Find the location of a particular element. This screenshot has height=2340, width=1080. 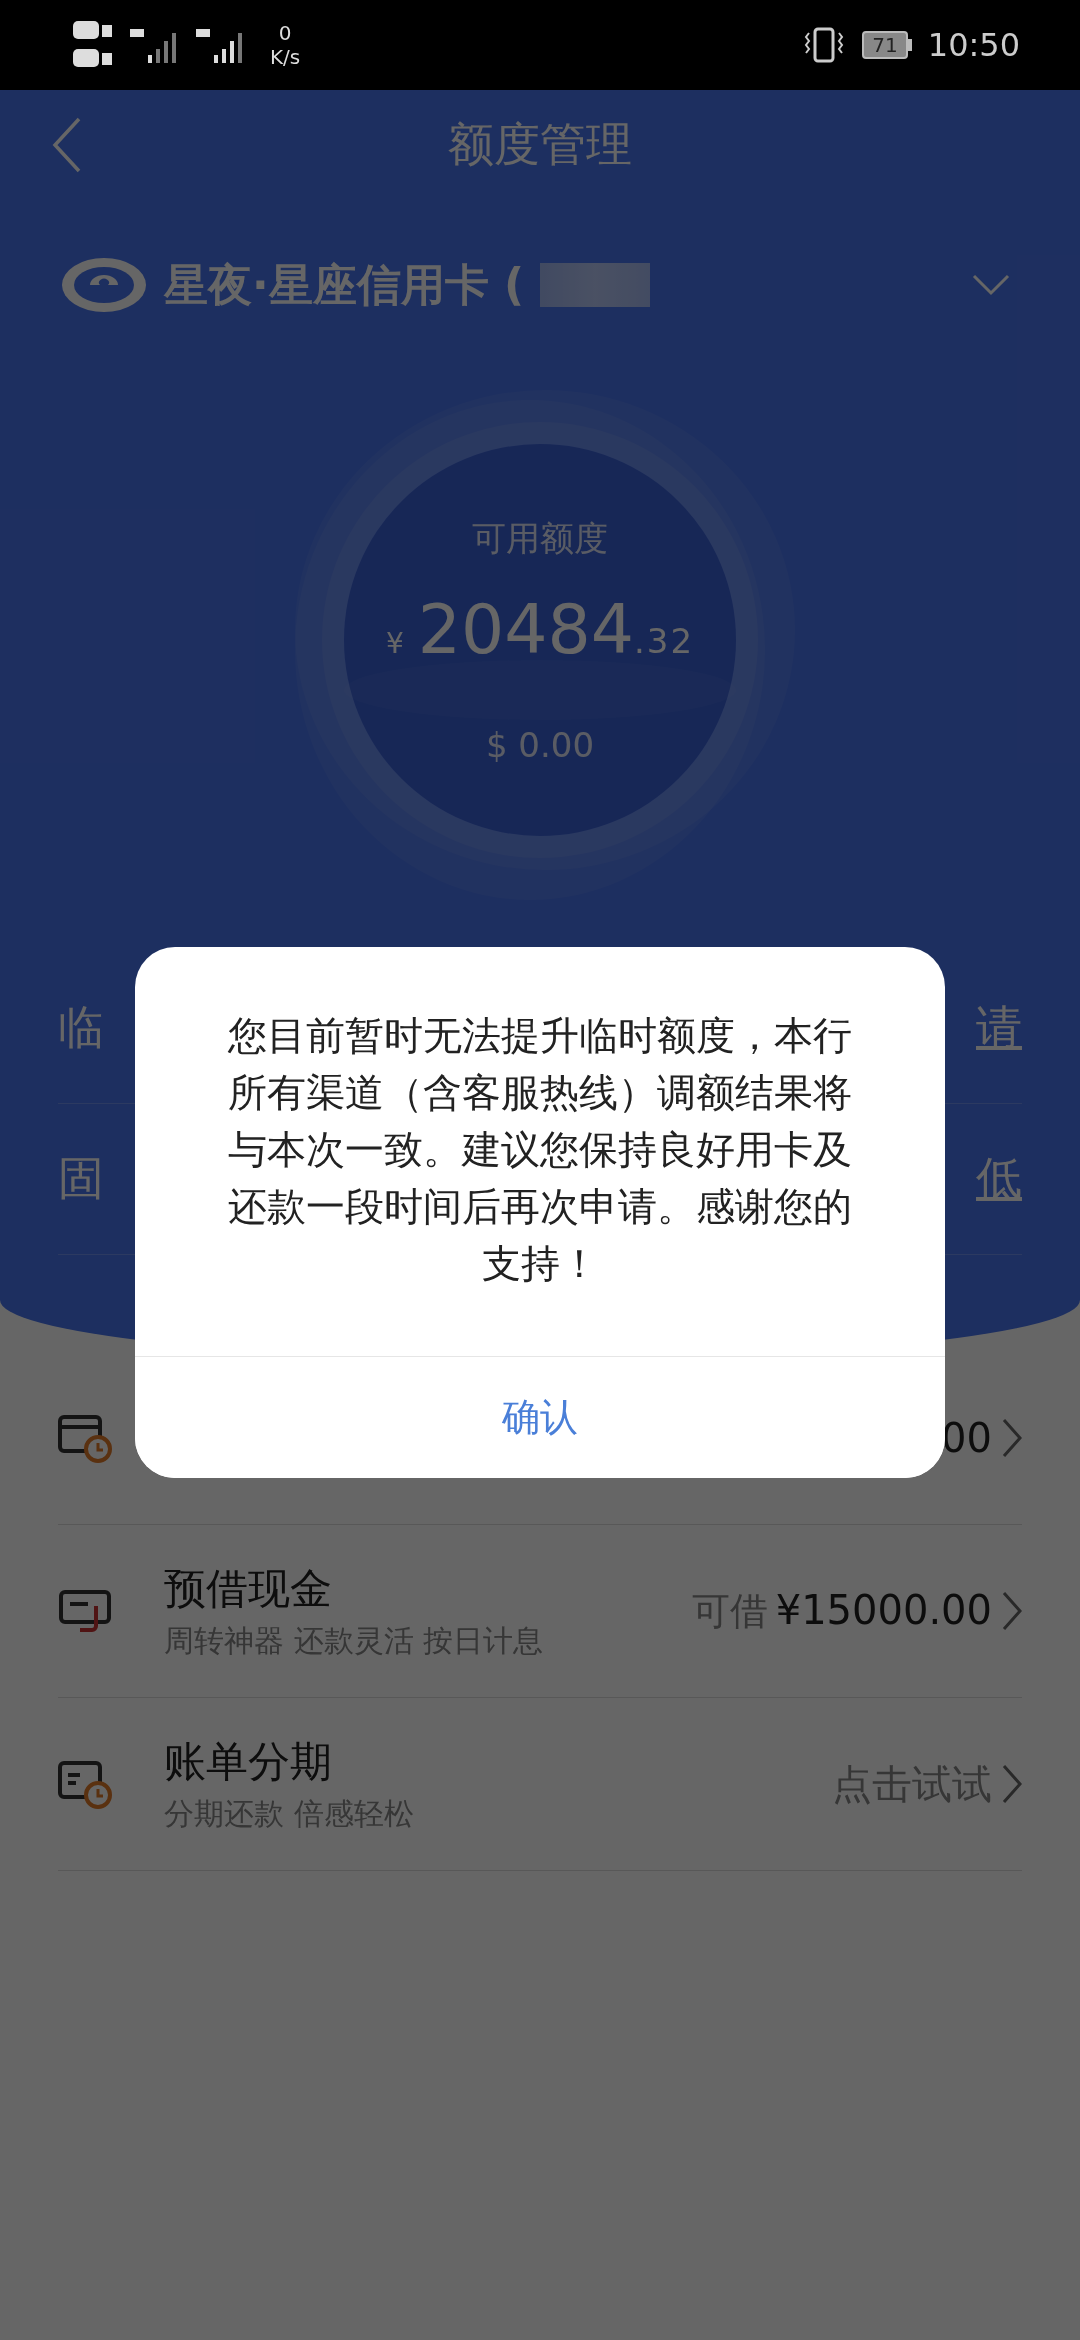

page-title: 额度管理 is located at coordinates (540, 144).